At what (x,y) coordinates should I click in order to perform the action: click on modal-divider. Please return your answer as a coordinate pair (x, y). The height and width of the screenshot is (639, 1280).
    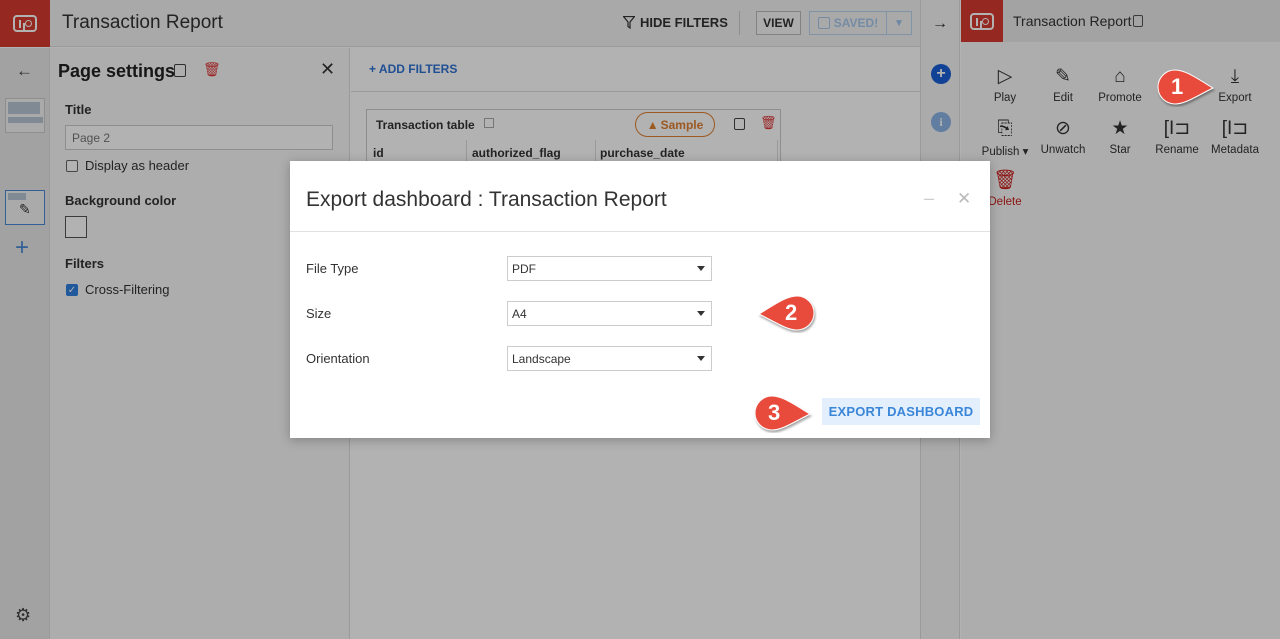
    Looking at the image, I should click on (640, 231).